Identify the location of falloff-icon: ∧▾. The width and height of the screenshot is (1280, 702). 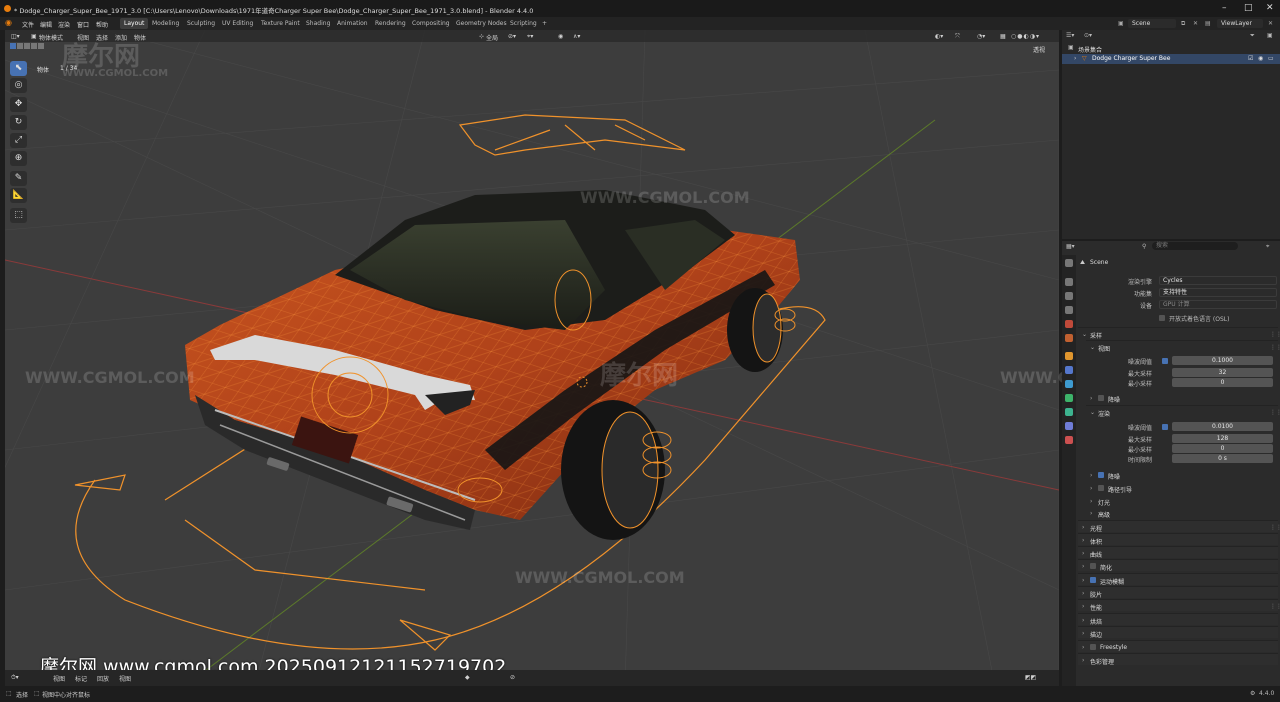
(576, 36).